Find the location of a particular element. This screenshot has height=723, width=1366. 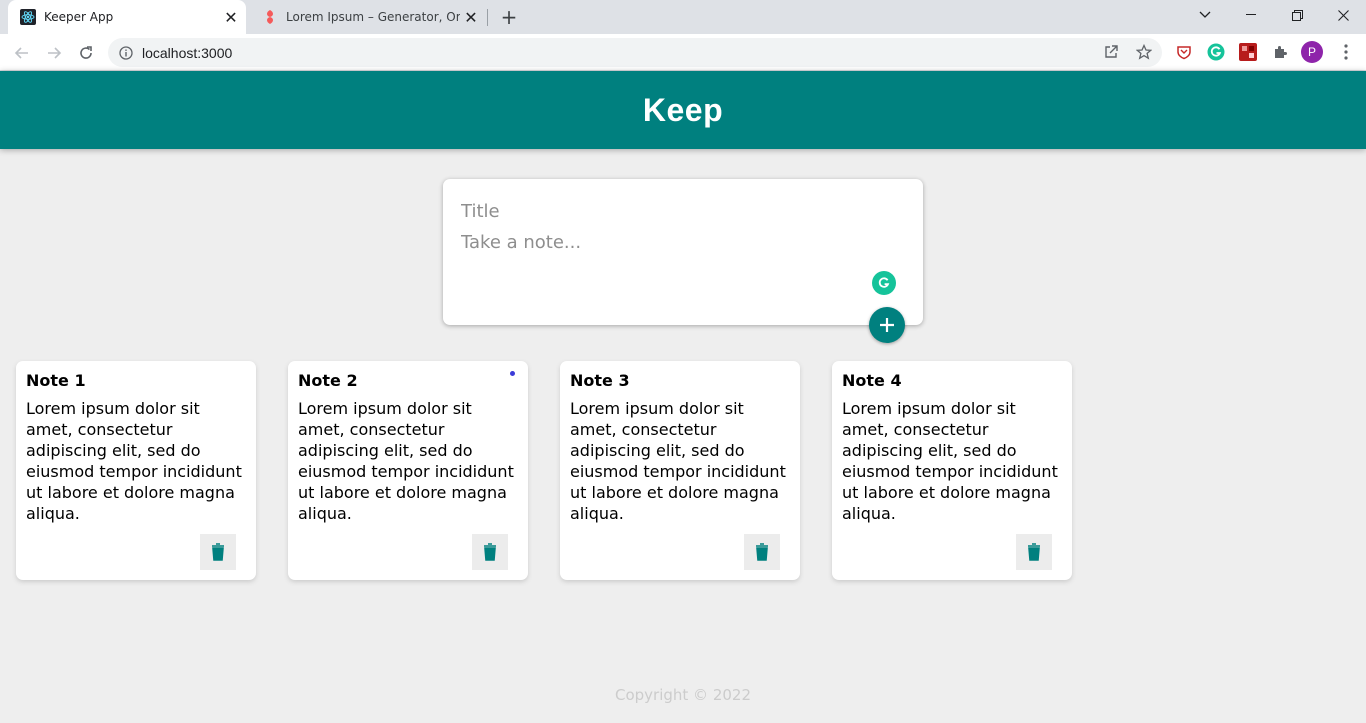

tab-search-chevron-icon is located at coordinates (1205, 15).